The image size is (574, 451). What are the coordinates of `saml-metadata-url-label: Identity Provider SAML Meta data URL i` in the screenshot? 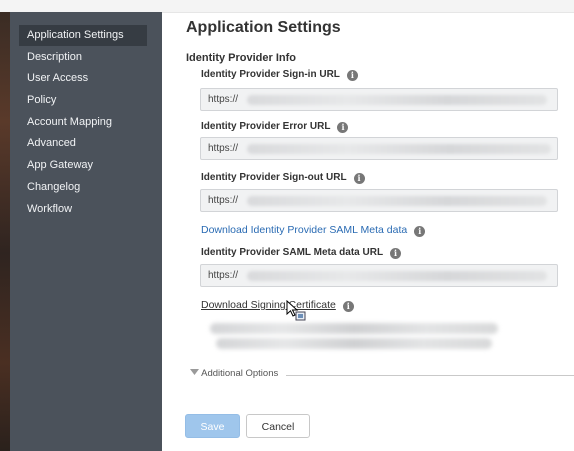 It's located at (301, 253).